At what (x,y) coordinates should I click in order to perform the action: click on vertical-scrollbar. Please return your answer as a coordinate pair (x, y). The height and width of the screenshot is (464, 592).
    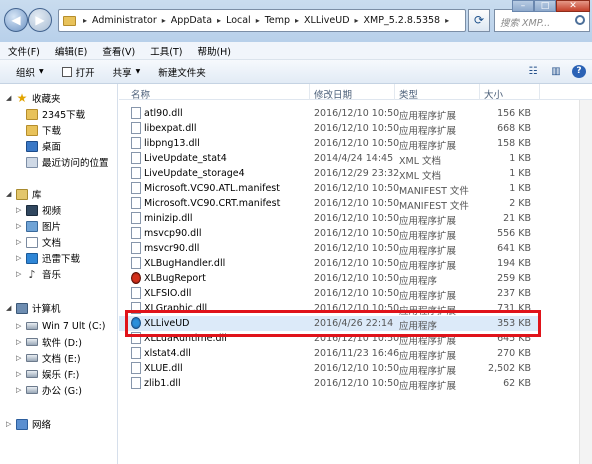
    Looking at the image, I should click on (585, 282).